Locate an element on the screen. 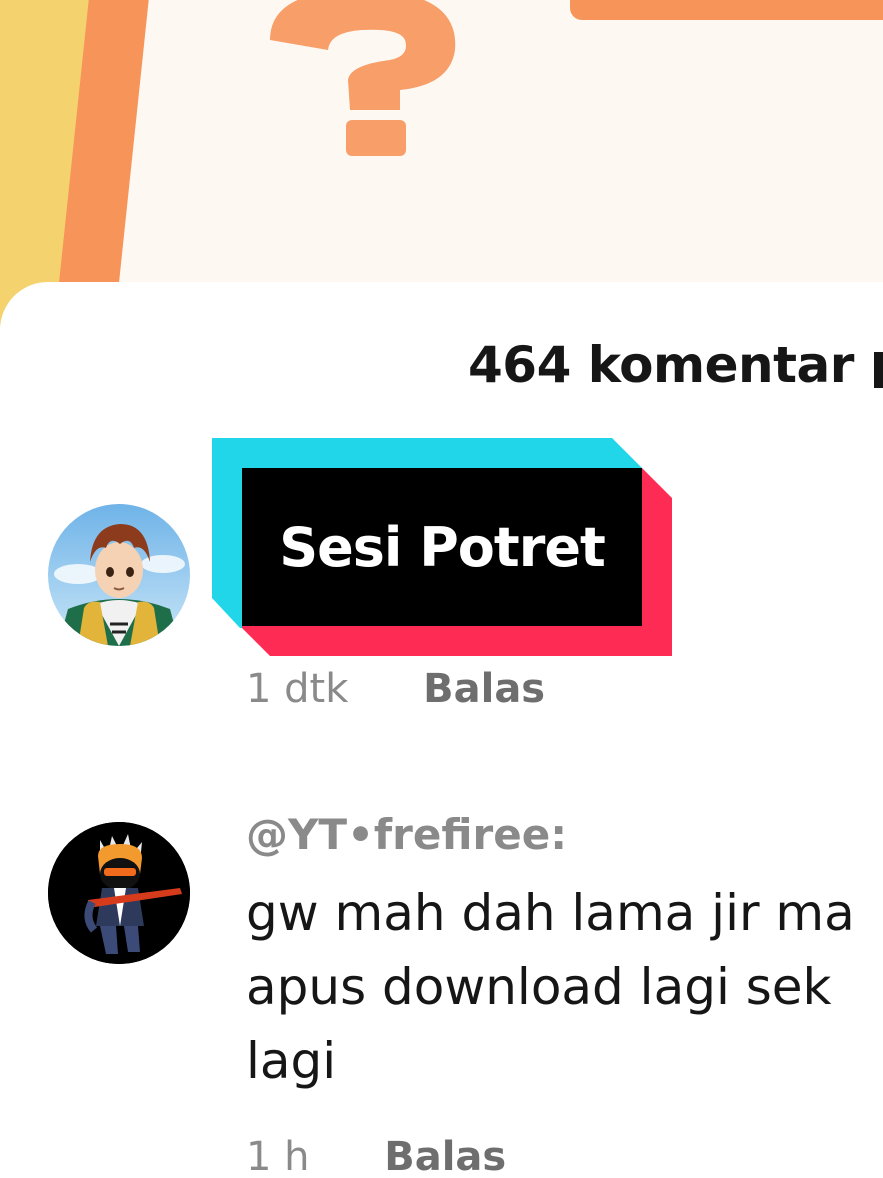  comment-count-overflow is located at coordinates (878, 370).